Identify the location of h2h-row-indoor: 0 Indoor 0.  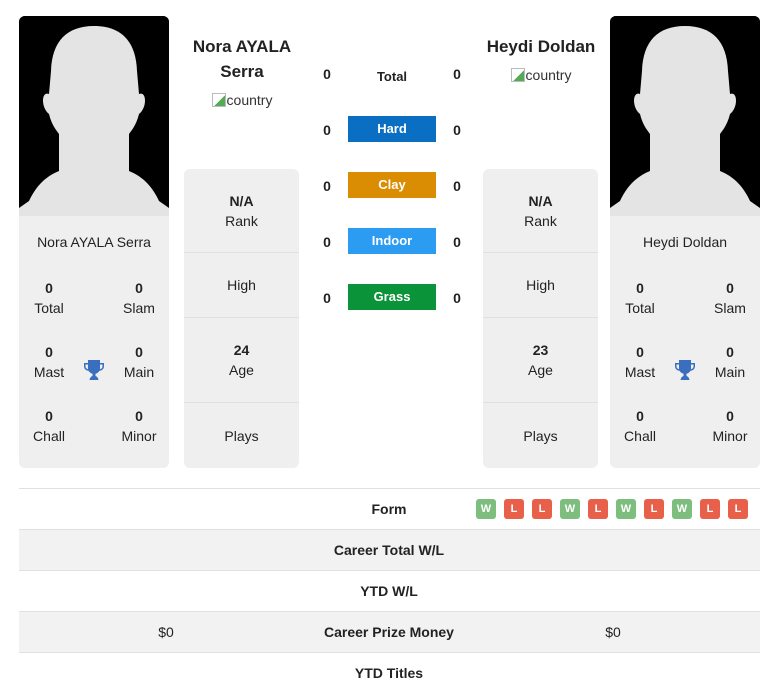
(392, 256).